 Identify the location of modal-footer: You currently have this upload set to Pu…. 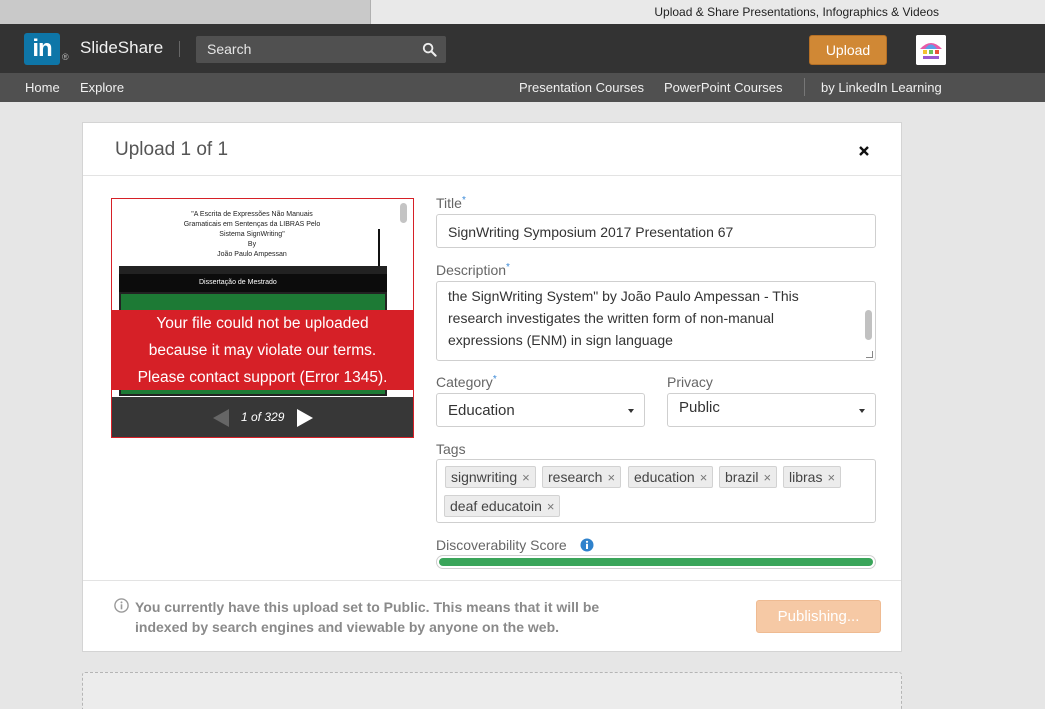
(492, 615).